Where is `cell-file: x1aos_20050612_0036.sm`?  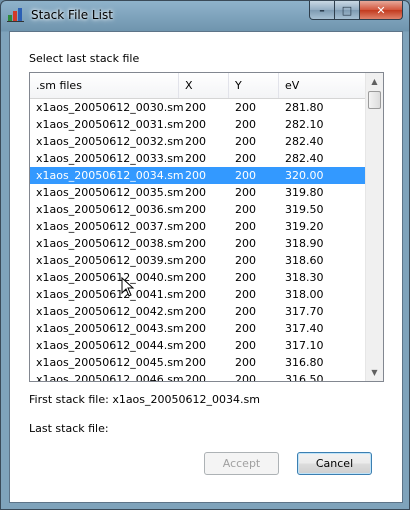
cell-file: x1aos_20050612_0036.sm is located at coordinates (110, 209).